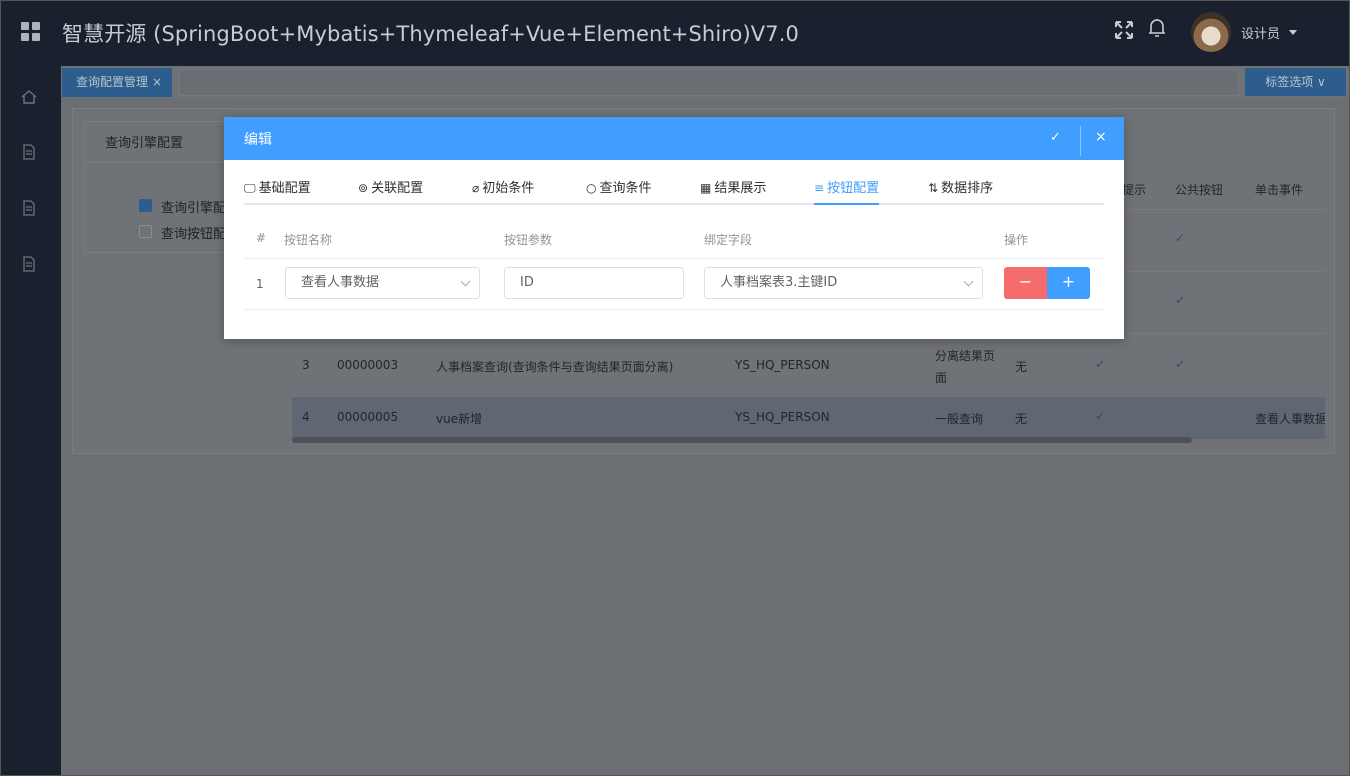 The width and height of the screenshot is (1350, 776). I want to click on tab-query-config: 查询配置管理 ×, so click(117, 82).